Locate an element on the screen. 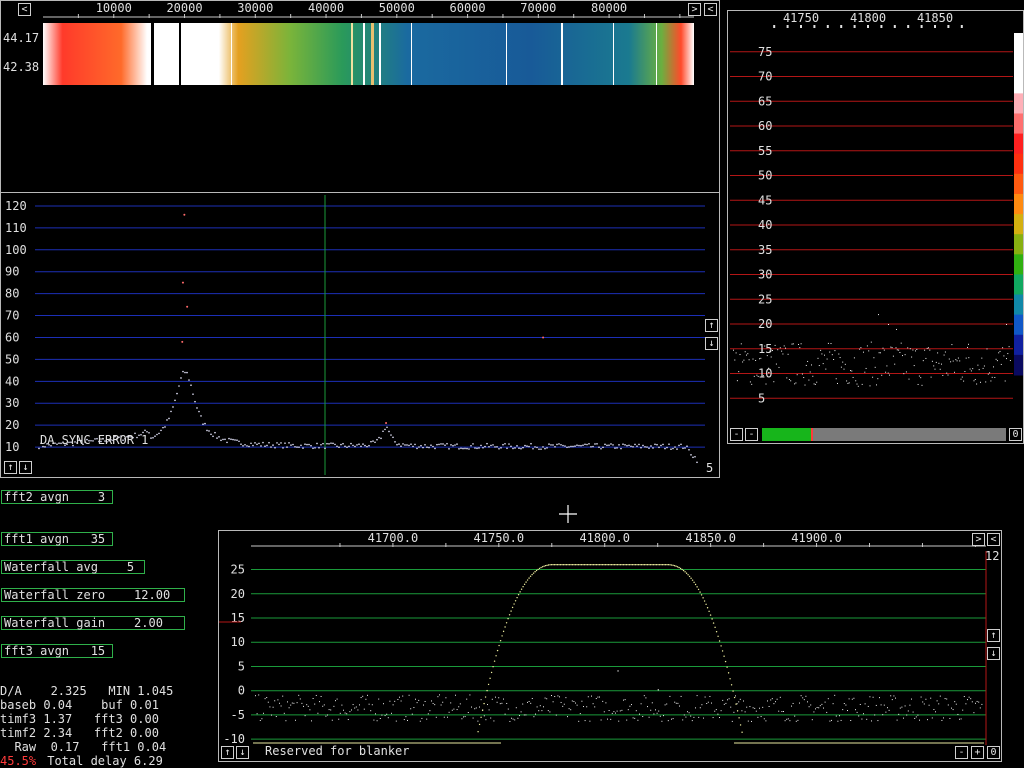 This screenshot has height=768, width=1024. baseband-up-button: ↑ is located at coordinates (227, 752).